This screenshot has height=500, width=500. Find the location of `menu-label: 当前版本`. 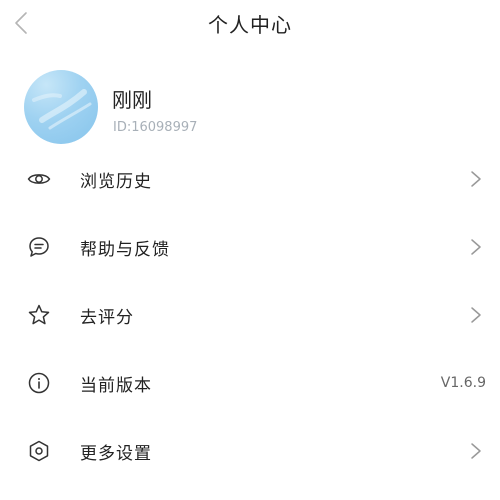

menu-label: 当前版本 is located at coordinates (116, 386).